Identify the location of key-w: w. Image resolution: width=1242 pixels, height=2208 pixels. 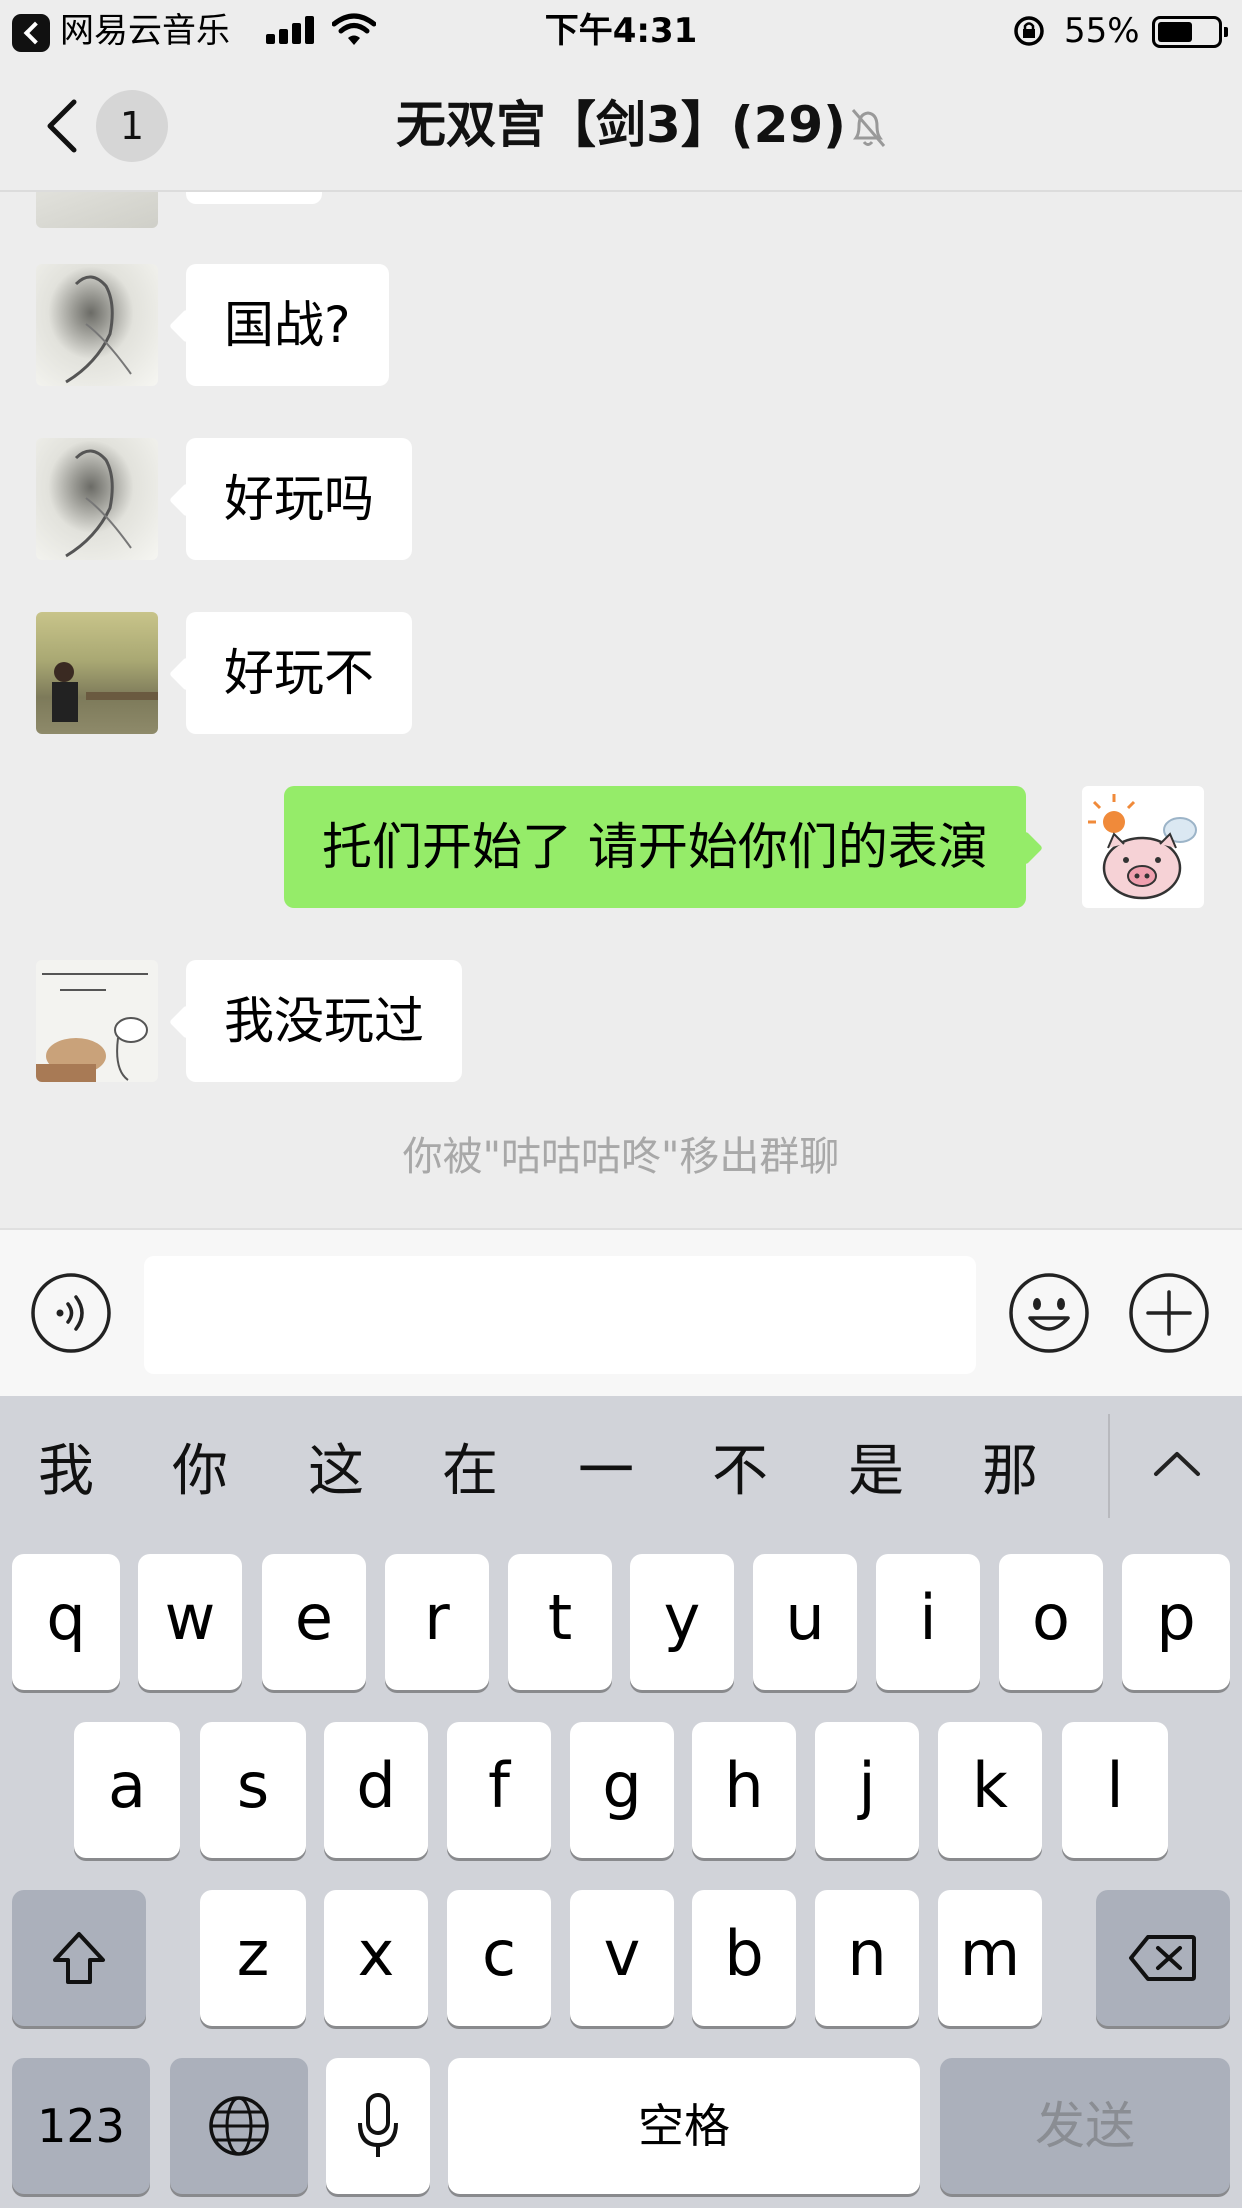
(190, 1622).